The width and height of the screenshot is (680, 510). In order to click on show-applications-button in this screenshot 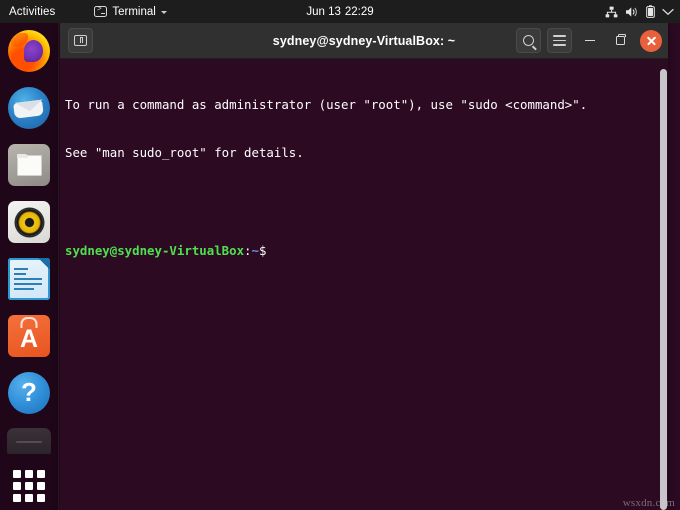, I will do `click(29, 486)`.